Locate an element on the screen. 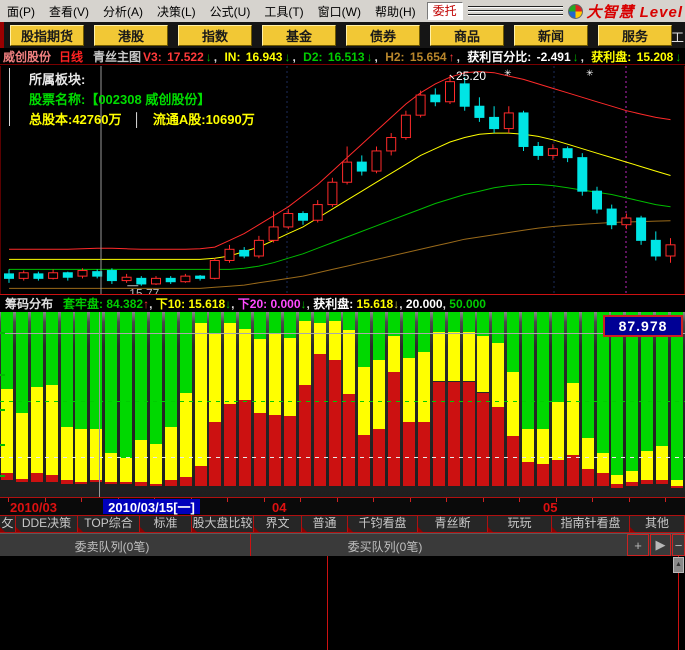 Image resolution: width=685 pixels, height=650 pixels. float-capital: 流通A股:10690万 is located at coordinates (203, 119).